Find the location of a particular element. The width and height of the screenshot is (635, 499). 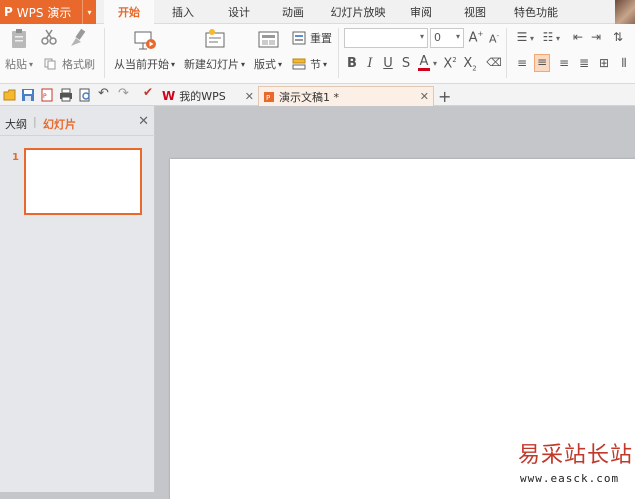

new-slide-icon is located at coordinates (216, 39).